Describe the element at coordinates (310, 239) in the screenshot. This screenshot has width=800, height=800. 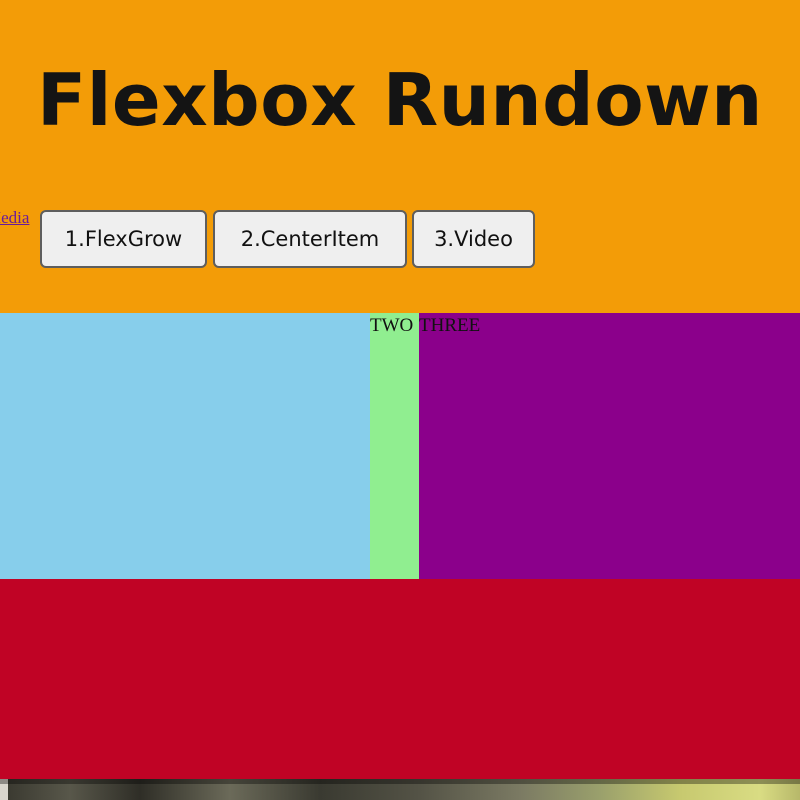
I see `centeritem-button: 2.CenterItem` at that location.